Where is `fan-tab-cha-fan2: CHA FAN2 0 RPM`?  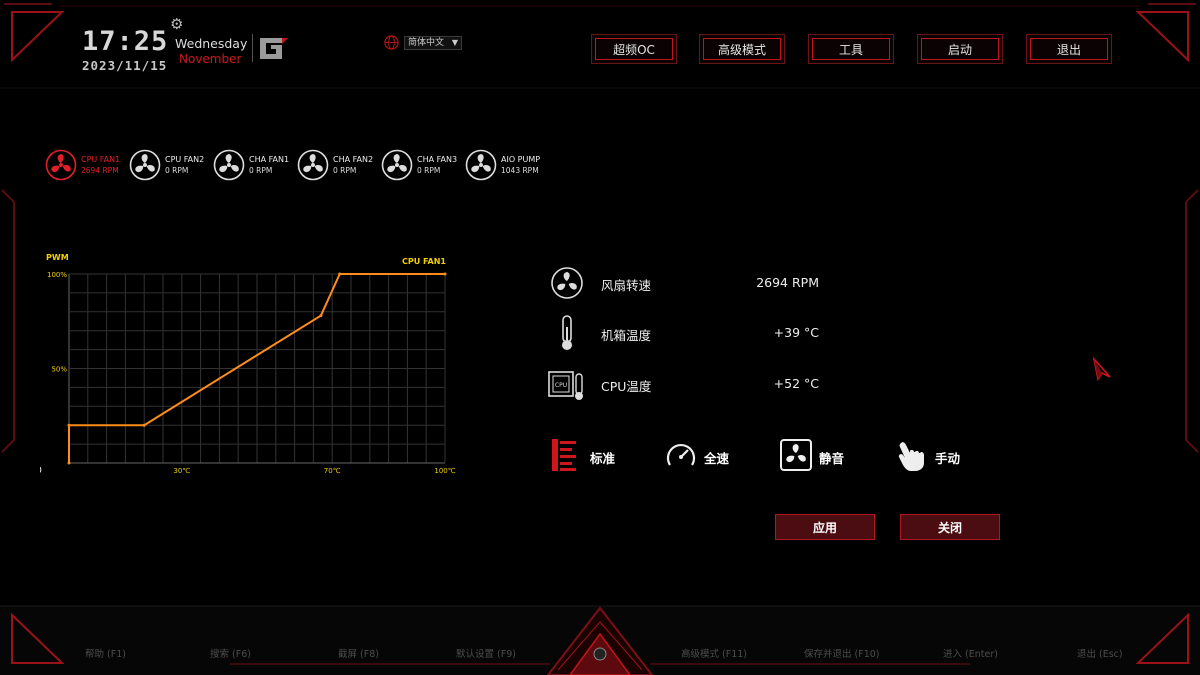
fan-tab-cha-fan2: CHA FAN2 0 RPM is located at coordinates (339, 165).